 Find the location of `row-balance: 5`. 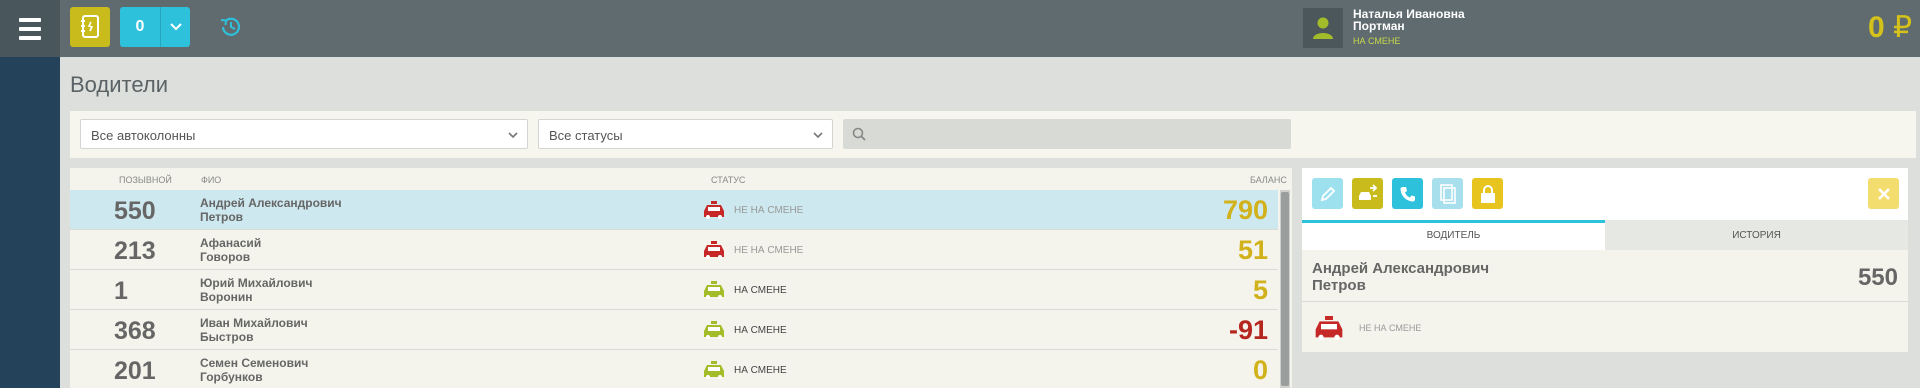

row-balance: 5 is located at coordinates (1260, 290).